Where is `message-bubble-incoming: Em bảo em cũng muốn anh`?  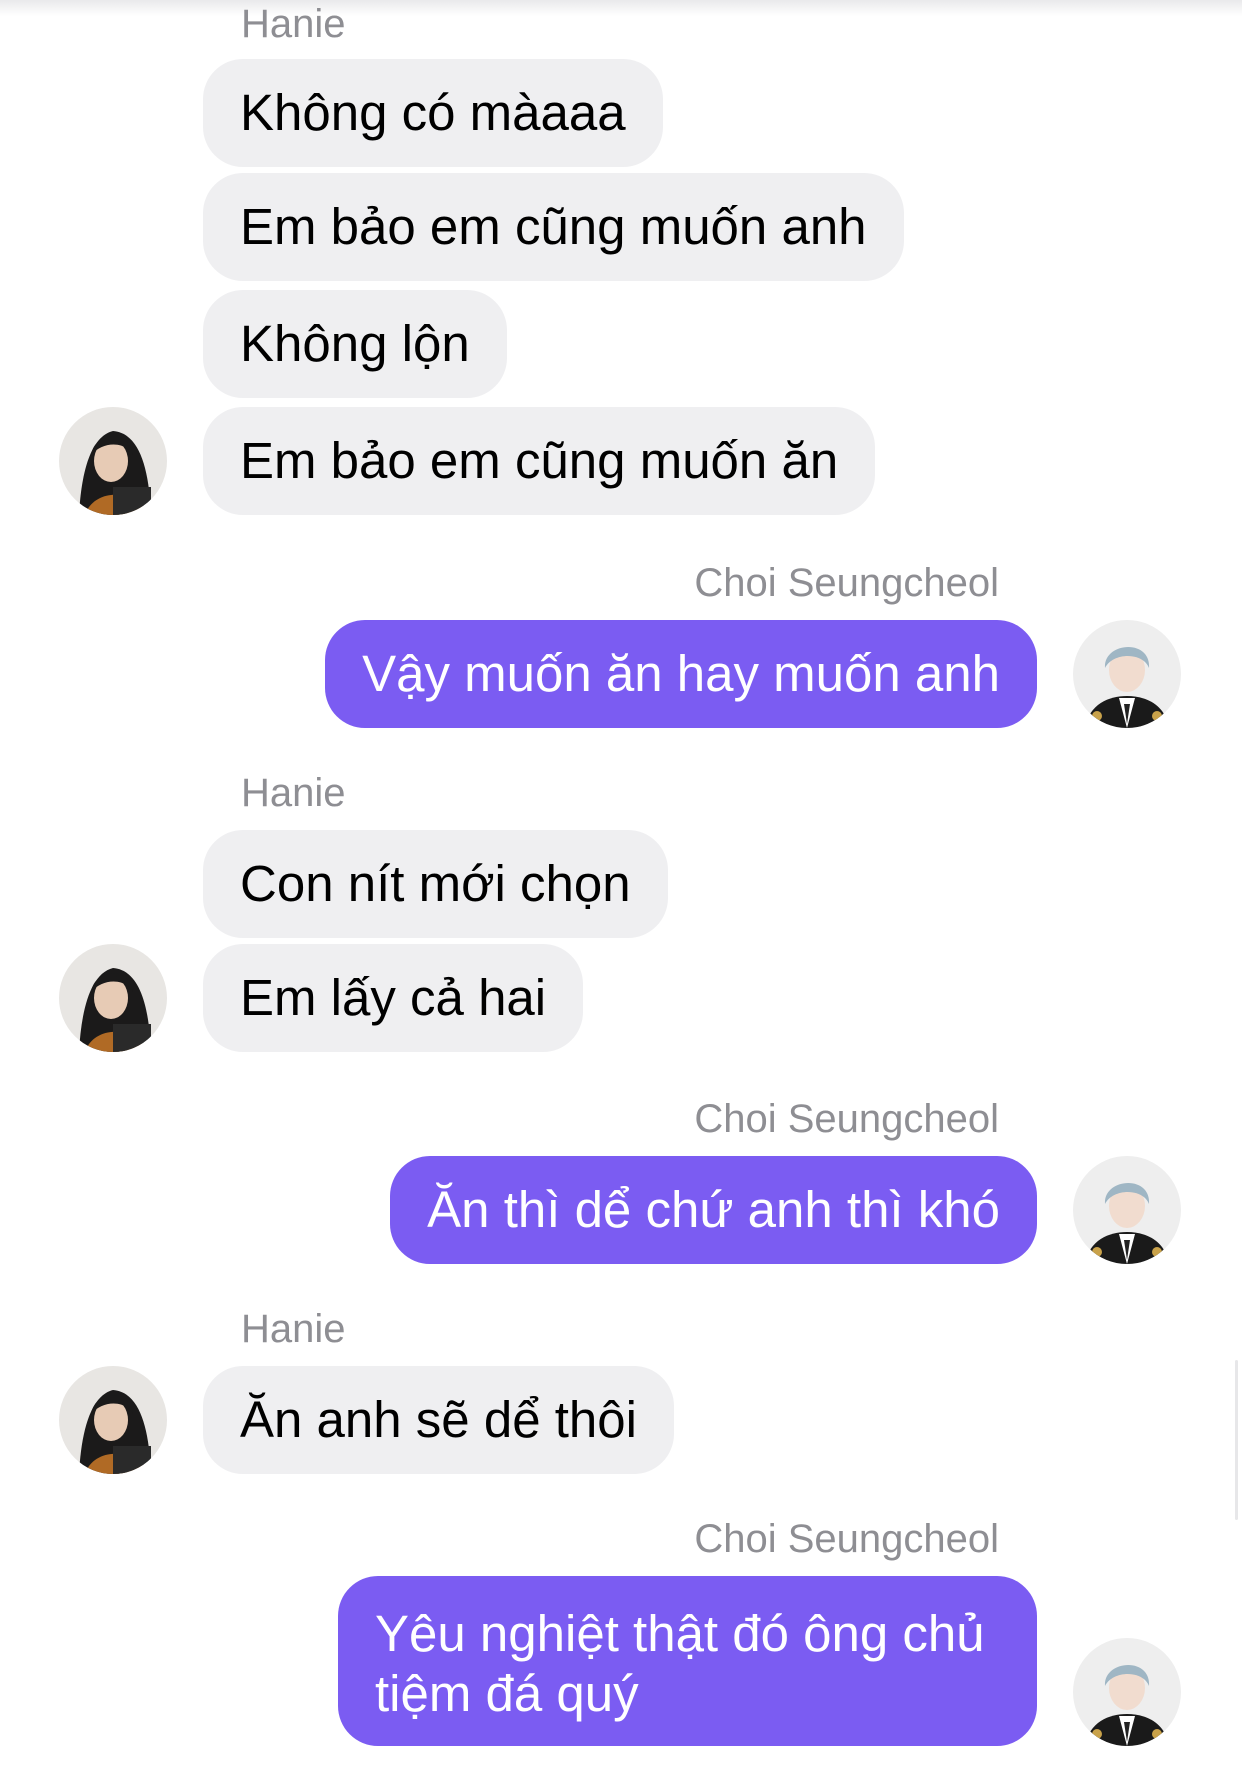
message-bubble-incoming: Em bảo em cũng muốn anh is located at coordinates (553, 227).